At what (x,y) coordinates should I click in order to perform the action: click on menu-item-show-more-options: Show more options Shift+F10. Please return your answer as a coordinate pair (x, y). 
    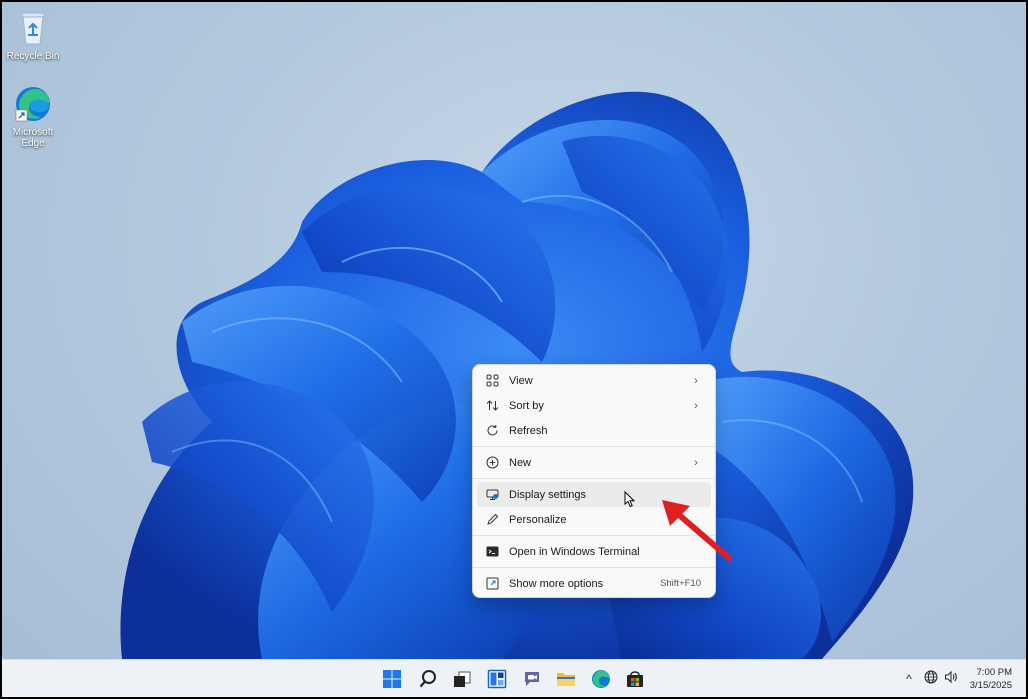
    Looking at the image, I should click on (594, 583).